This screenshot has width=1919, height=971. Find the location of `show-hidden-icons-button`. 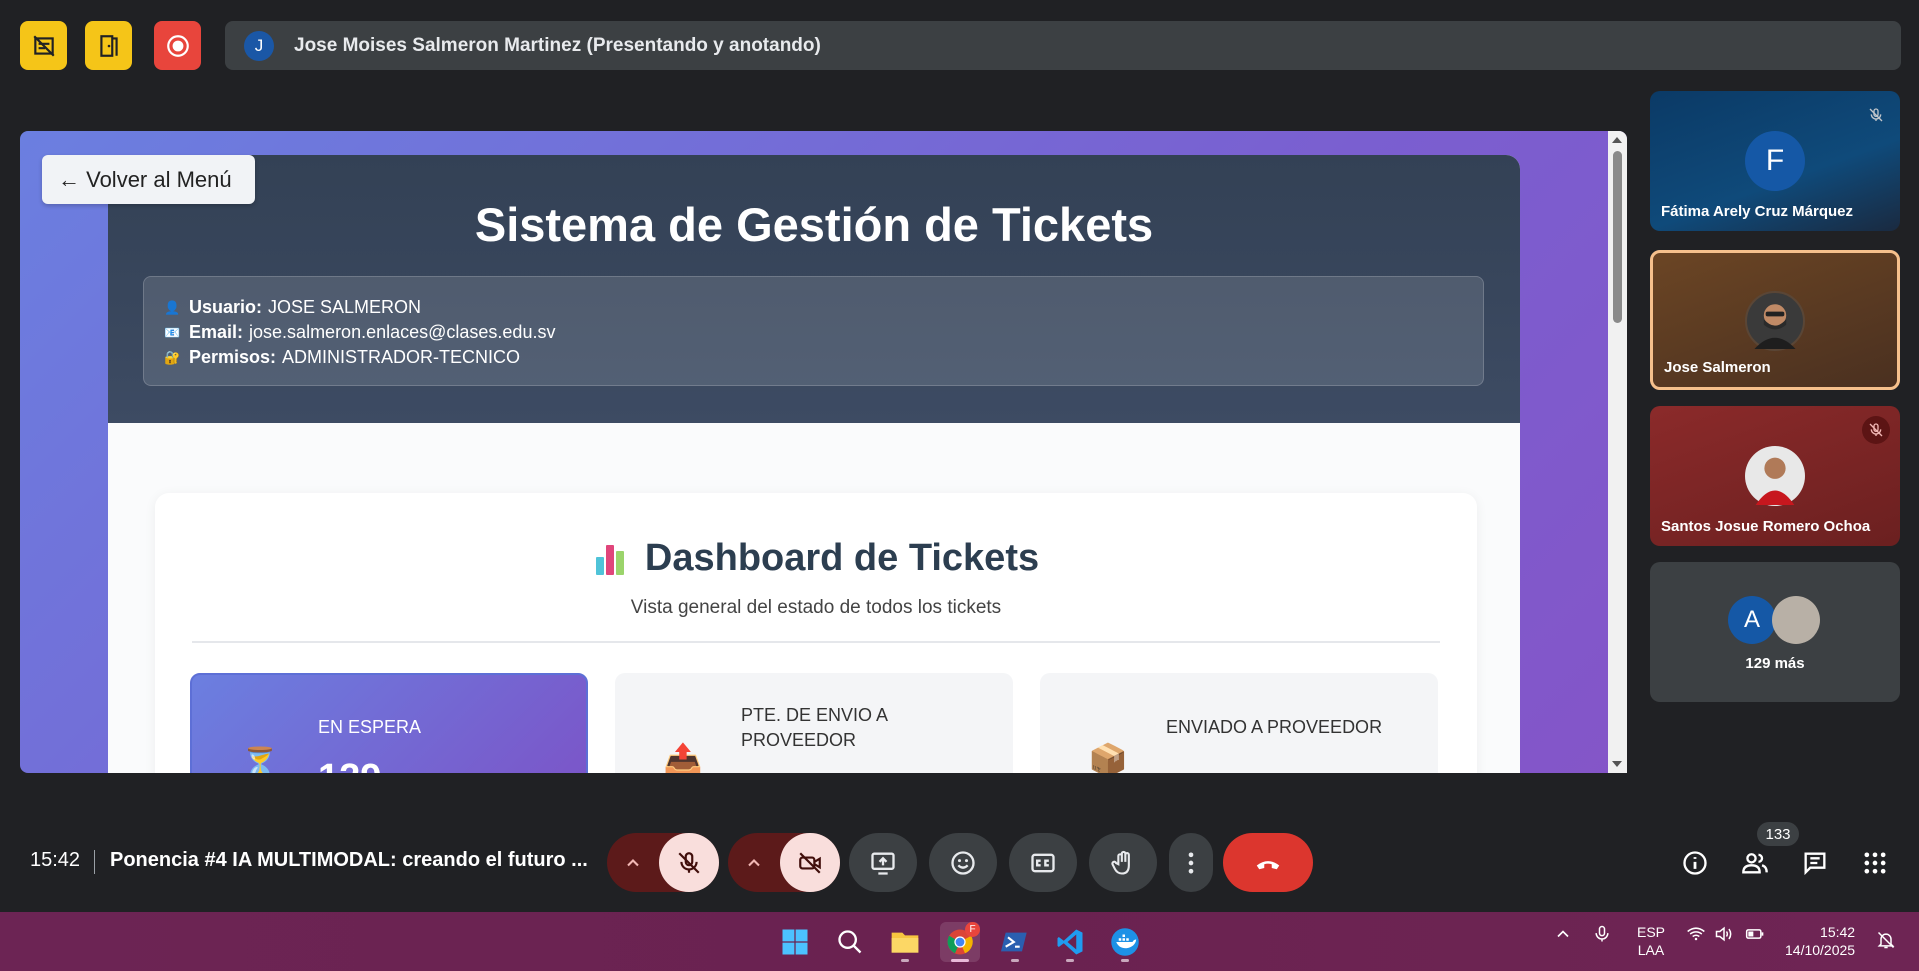

show-hidden-icons-button is located at coordinates (1563, 935).